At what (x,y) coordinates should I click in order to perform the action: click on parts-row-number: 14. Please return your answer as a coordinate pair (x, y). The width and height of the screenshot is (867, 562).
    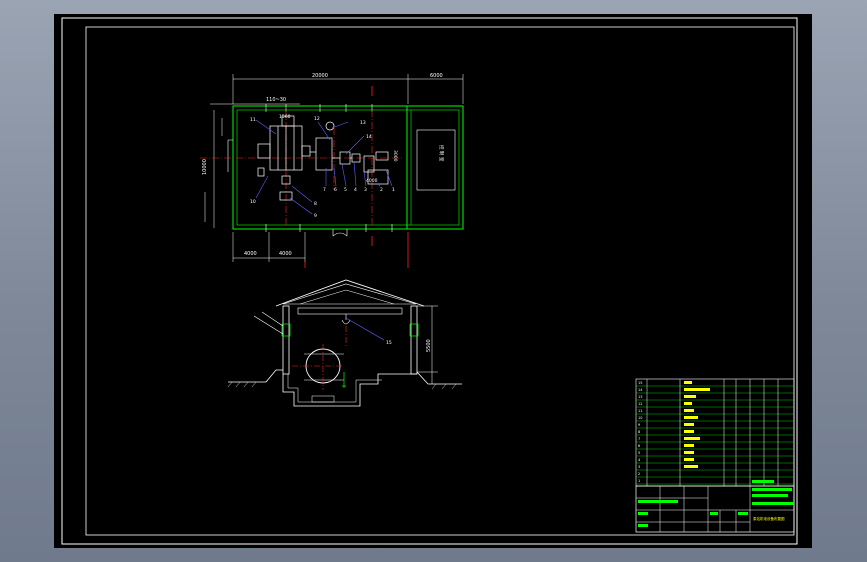
    Looking at the image, I should click on (640, 390).